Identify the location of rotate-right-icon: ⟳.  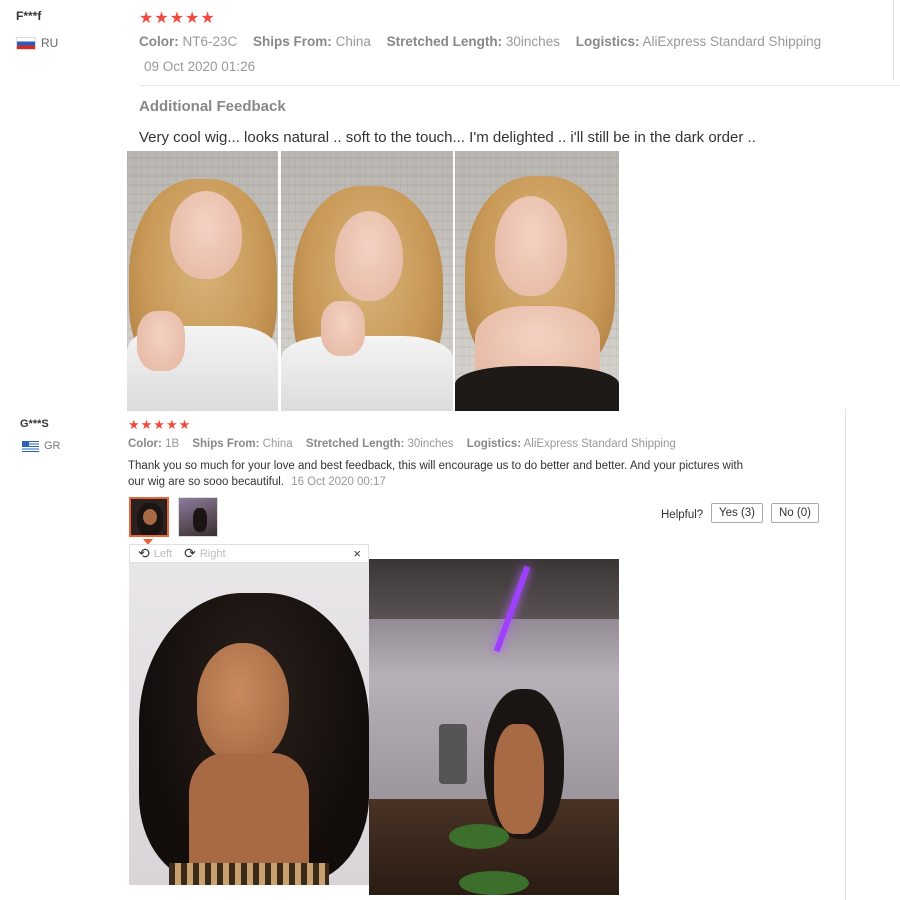
(190, 553).